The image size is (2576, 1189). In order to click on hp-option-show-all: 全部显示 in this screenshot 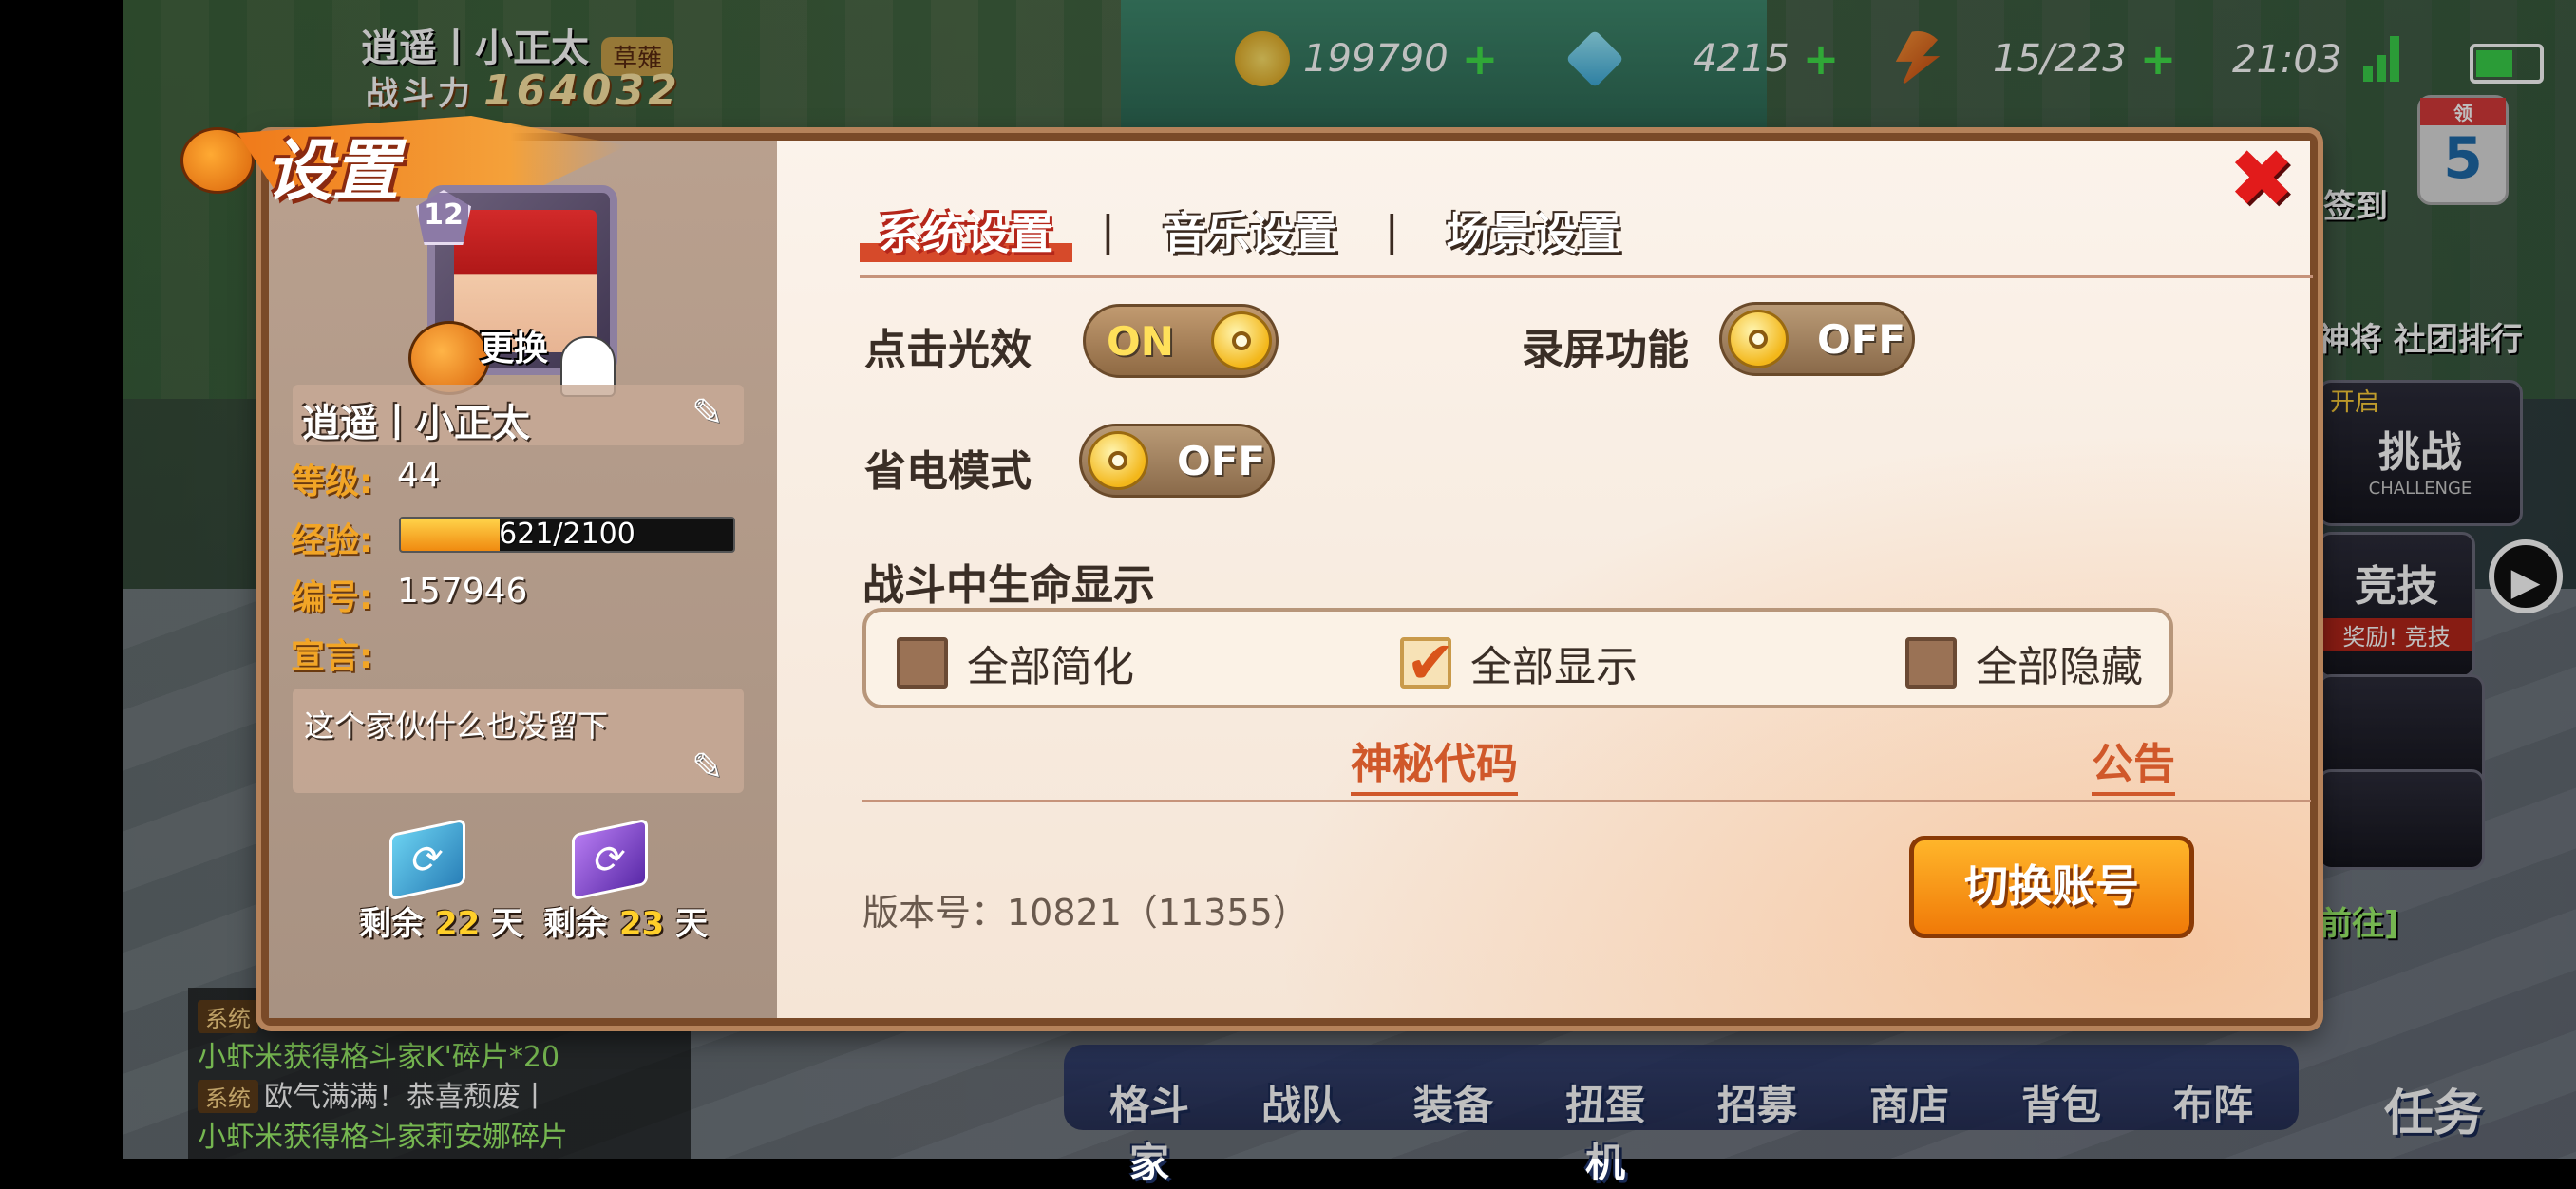, I will do `click(1519, 662)`.